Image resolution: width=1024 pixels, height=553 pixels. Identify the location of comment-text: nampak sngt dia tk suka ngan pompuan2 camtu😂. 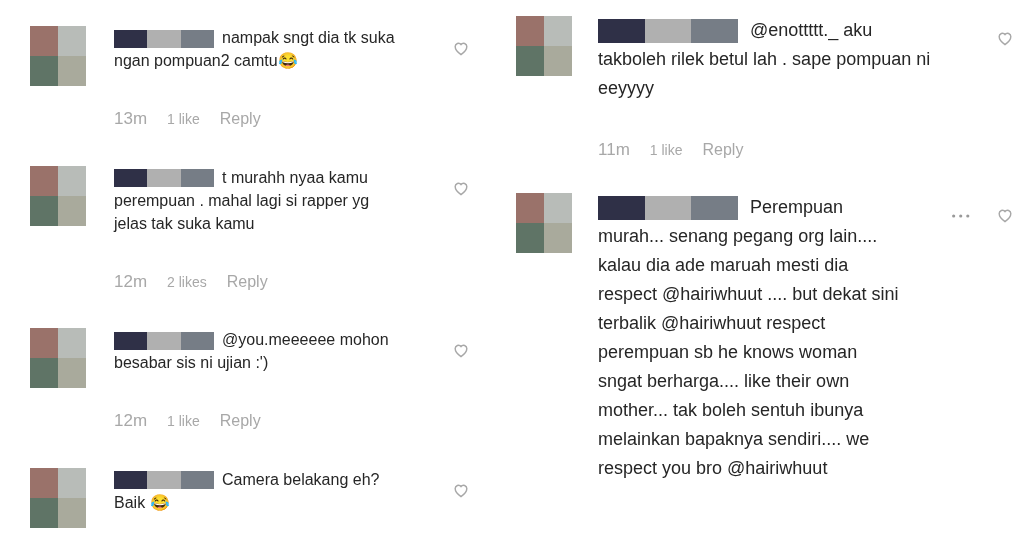
(255, 49).